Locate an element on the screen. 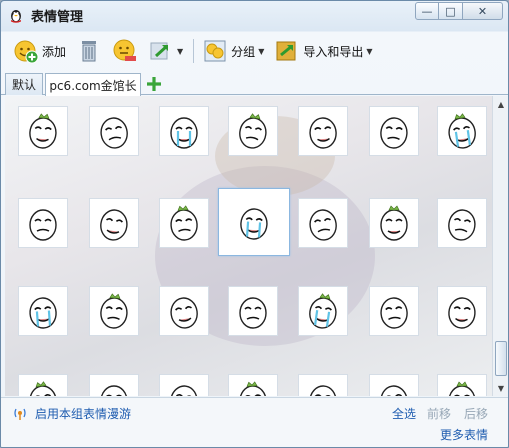 Image resolution: width=509 pixels, height=448 pixels. minimize-button: — is located at coordinates (427, 11).